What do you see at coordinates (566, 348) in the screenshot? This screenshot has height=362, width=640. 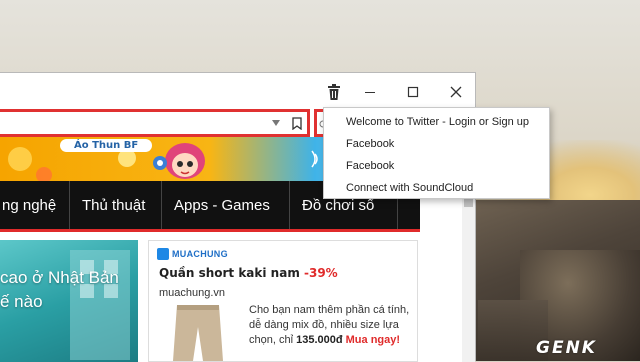 I see `genk-watermark: GENK` at bounding box center [566, 348].